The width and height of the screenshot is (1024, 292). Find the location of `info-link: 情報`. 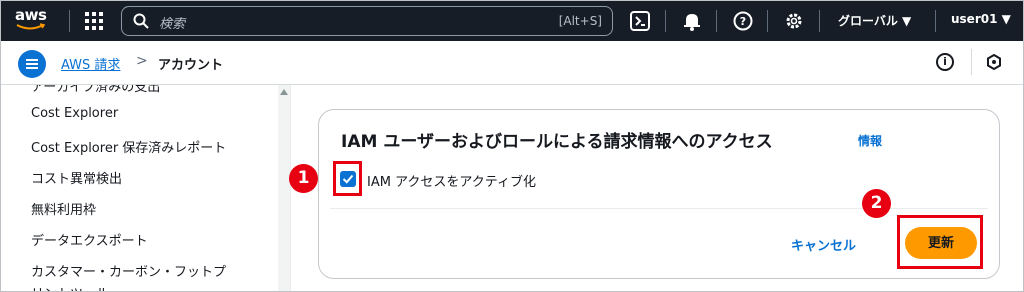

info-link: 情報 is located at coordinates (870, 140).